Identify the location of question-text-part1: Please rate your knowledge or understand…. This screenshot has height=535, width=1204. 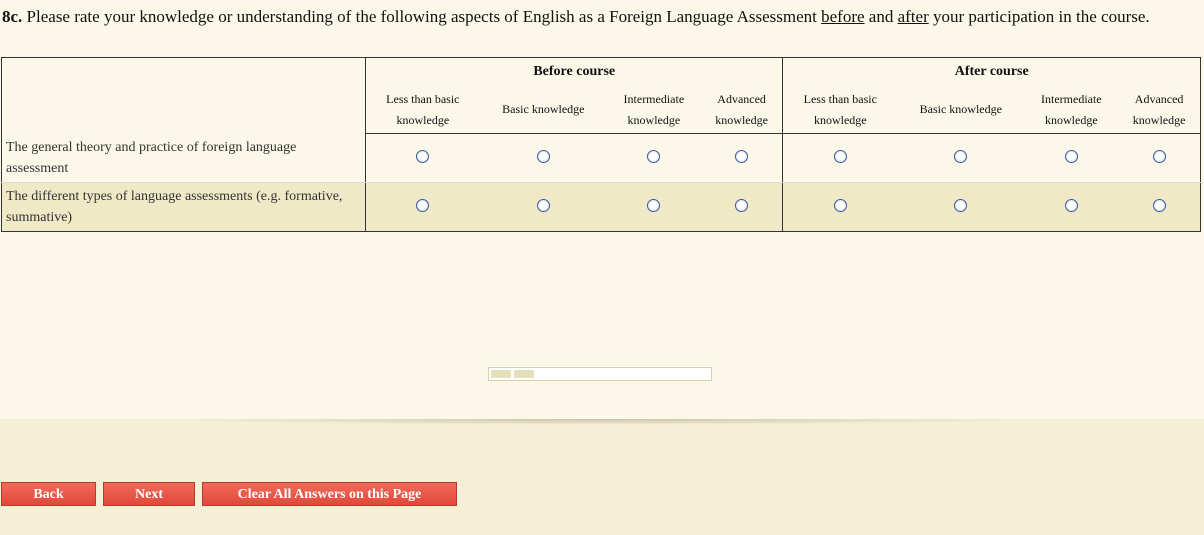
(422, 16).